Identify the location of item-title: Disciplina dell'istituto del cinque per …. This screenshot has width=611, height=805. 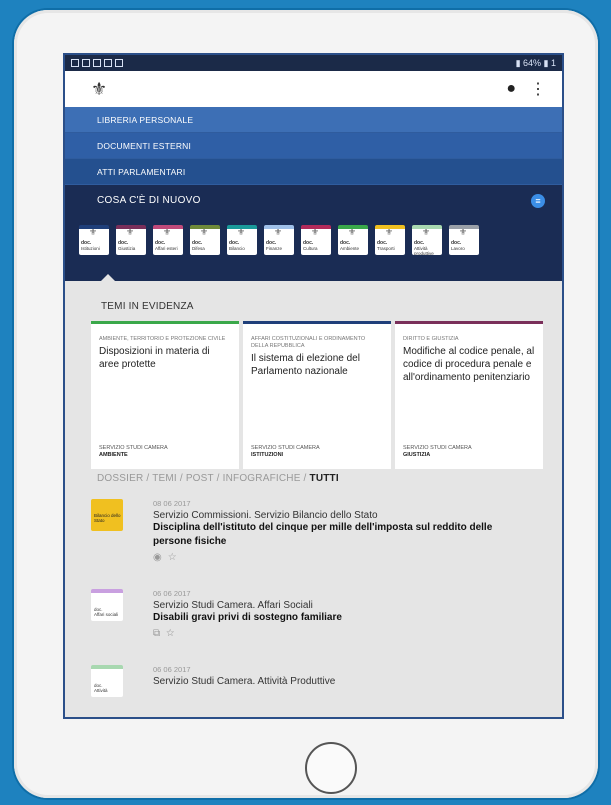
(323, 534).